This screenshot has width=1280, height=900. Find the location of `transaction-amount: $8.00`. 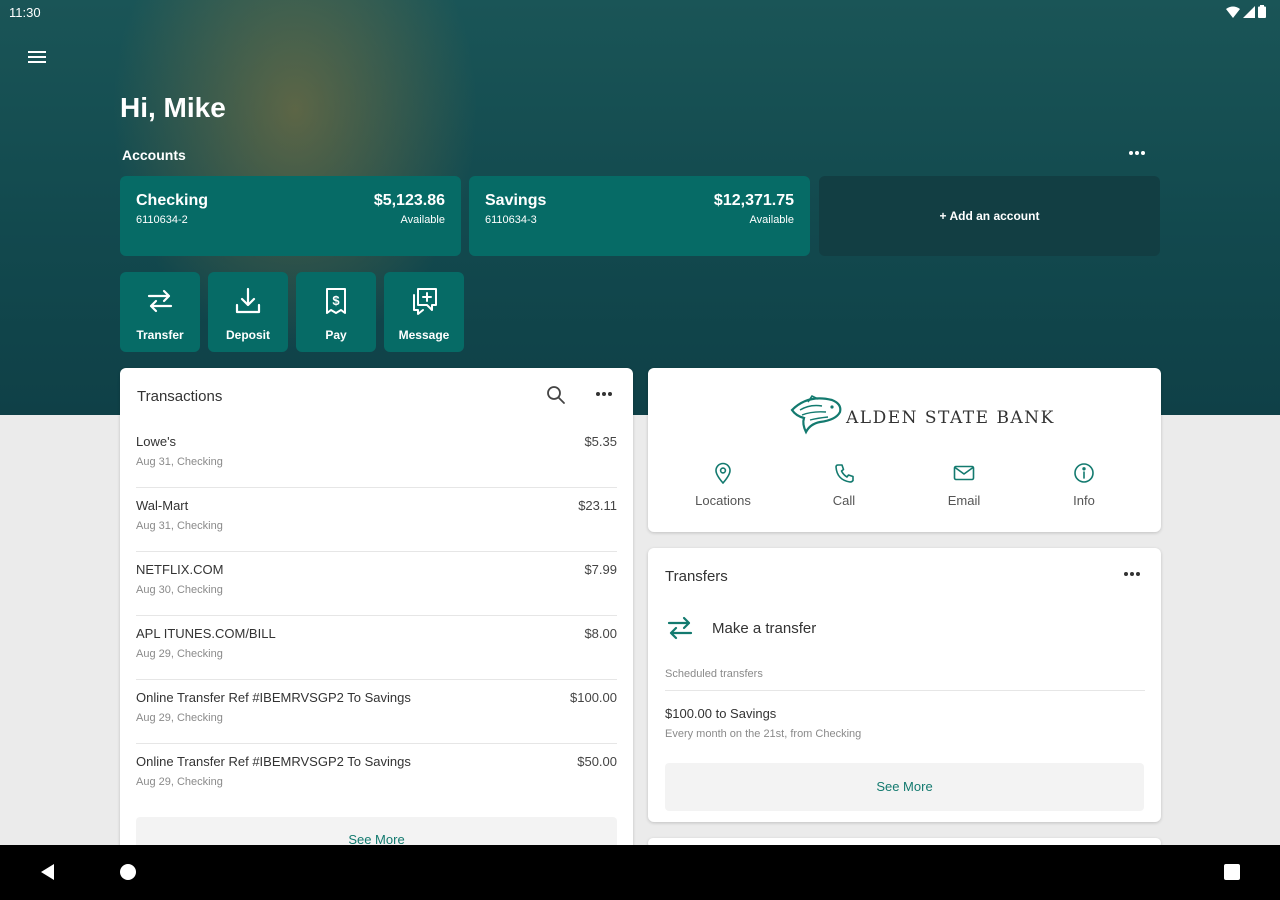

transaction-amount: $8.00 is located at coordinates (600, 633).